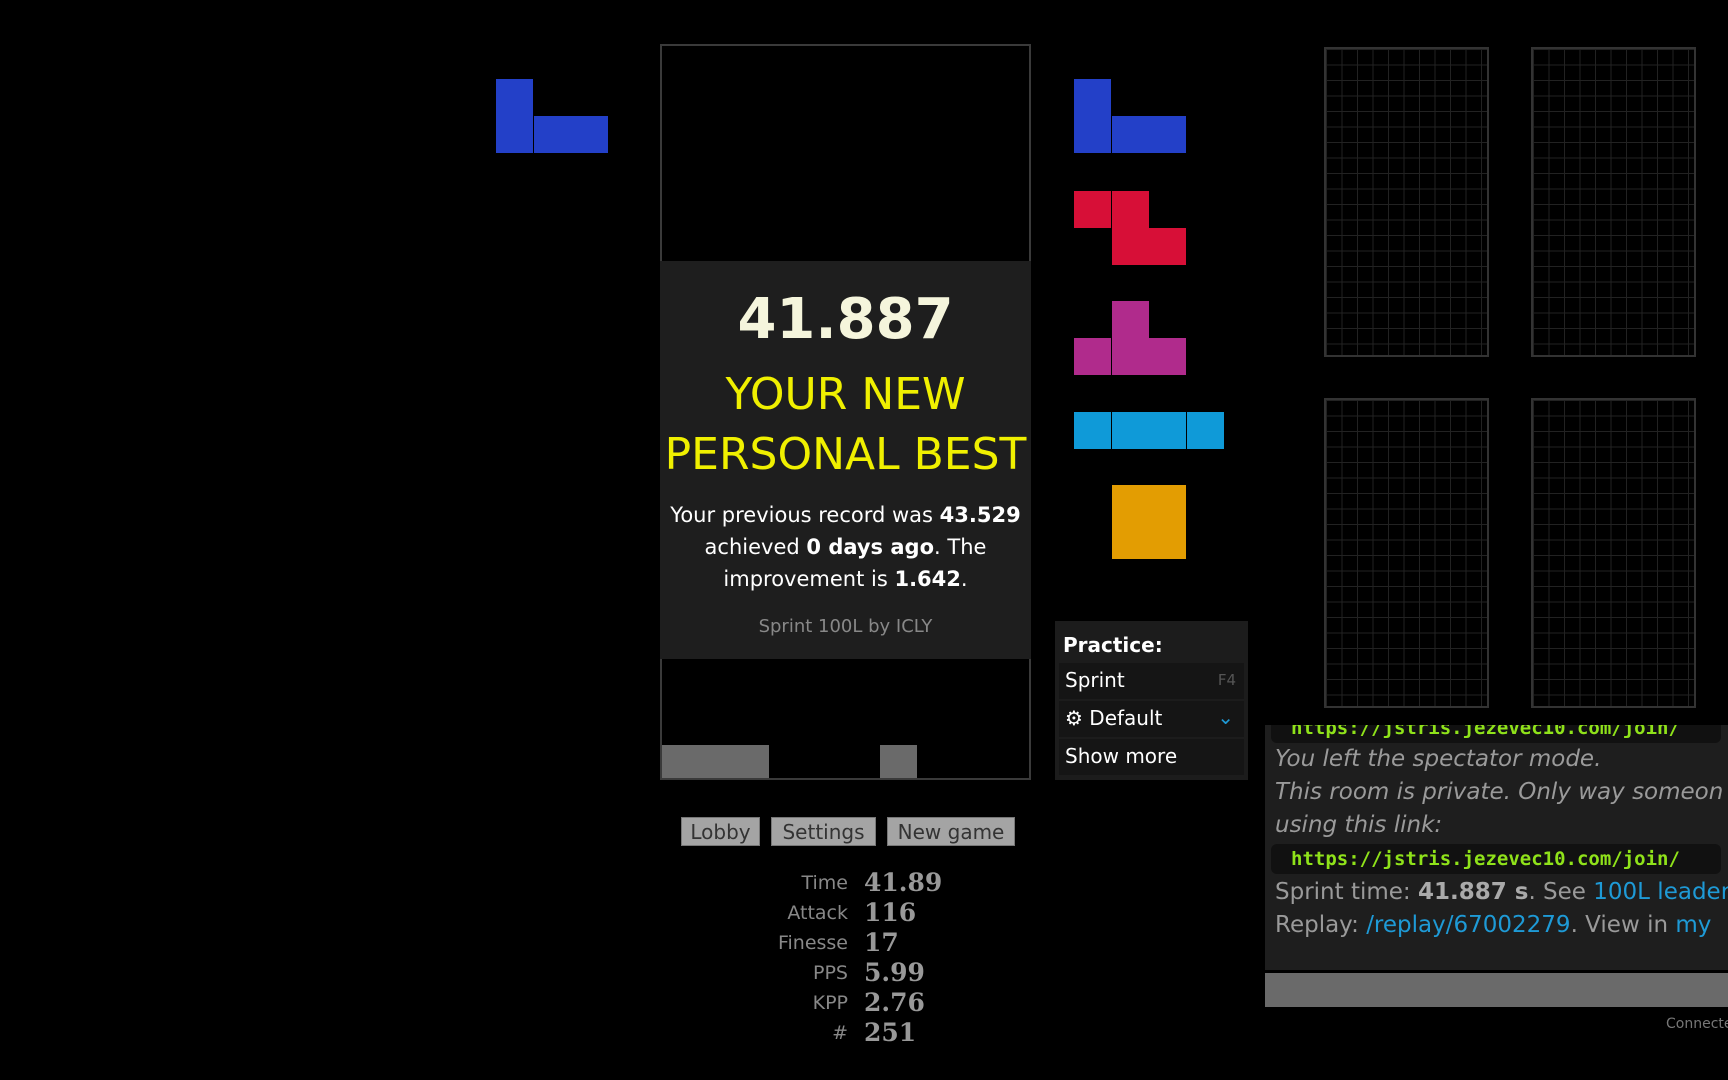 The height and width of the screenshot is (1080, 1728). Describe the element at coordinates (845, 424) in the screenshot. I see `personal-best-headline: YOUR NEW PERSONAL BEST` at that location.